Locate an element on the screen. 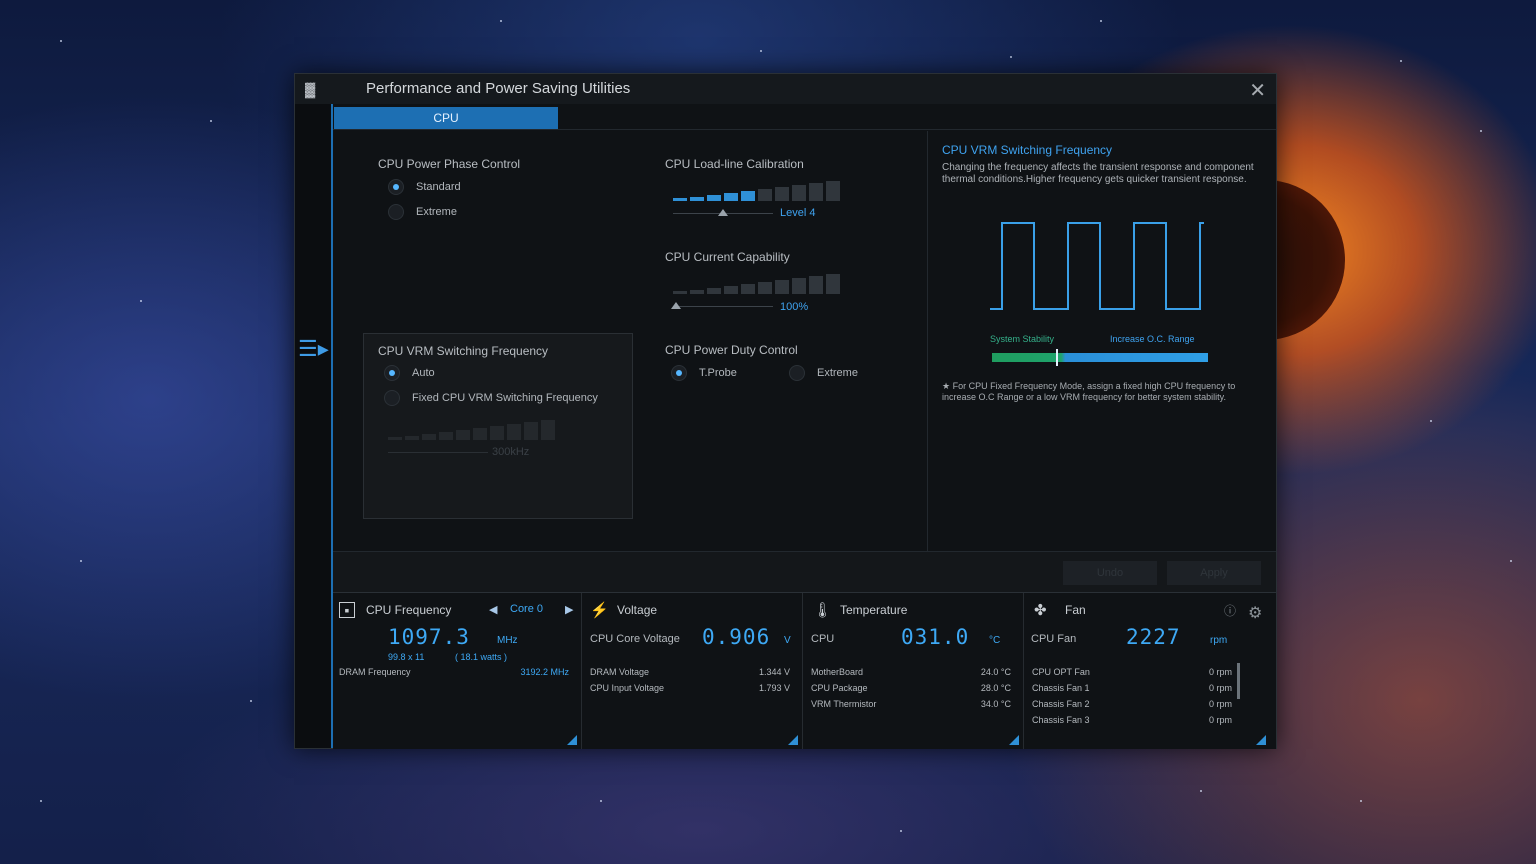 The height and width of the screenshot is (864, 1536). duty-extreme-label: Extreme is located at coordinates (837, 373).